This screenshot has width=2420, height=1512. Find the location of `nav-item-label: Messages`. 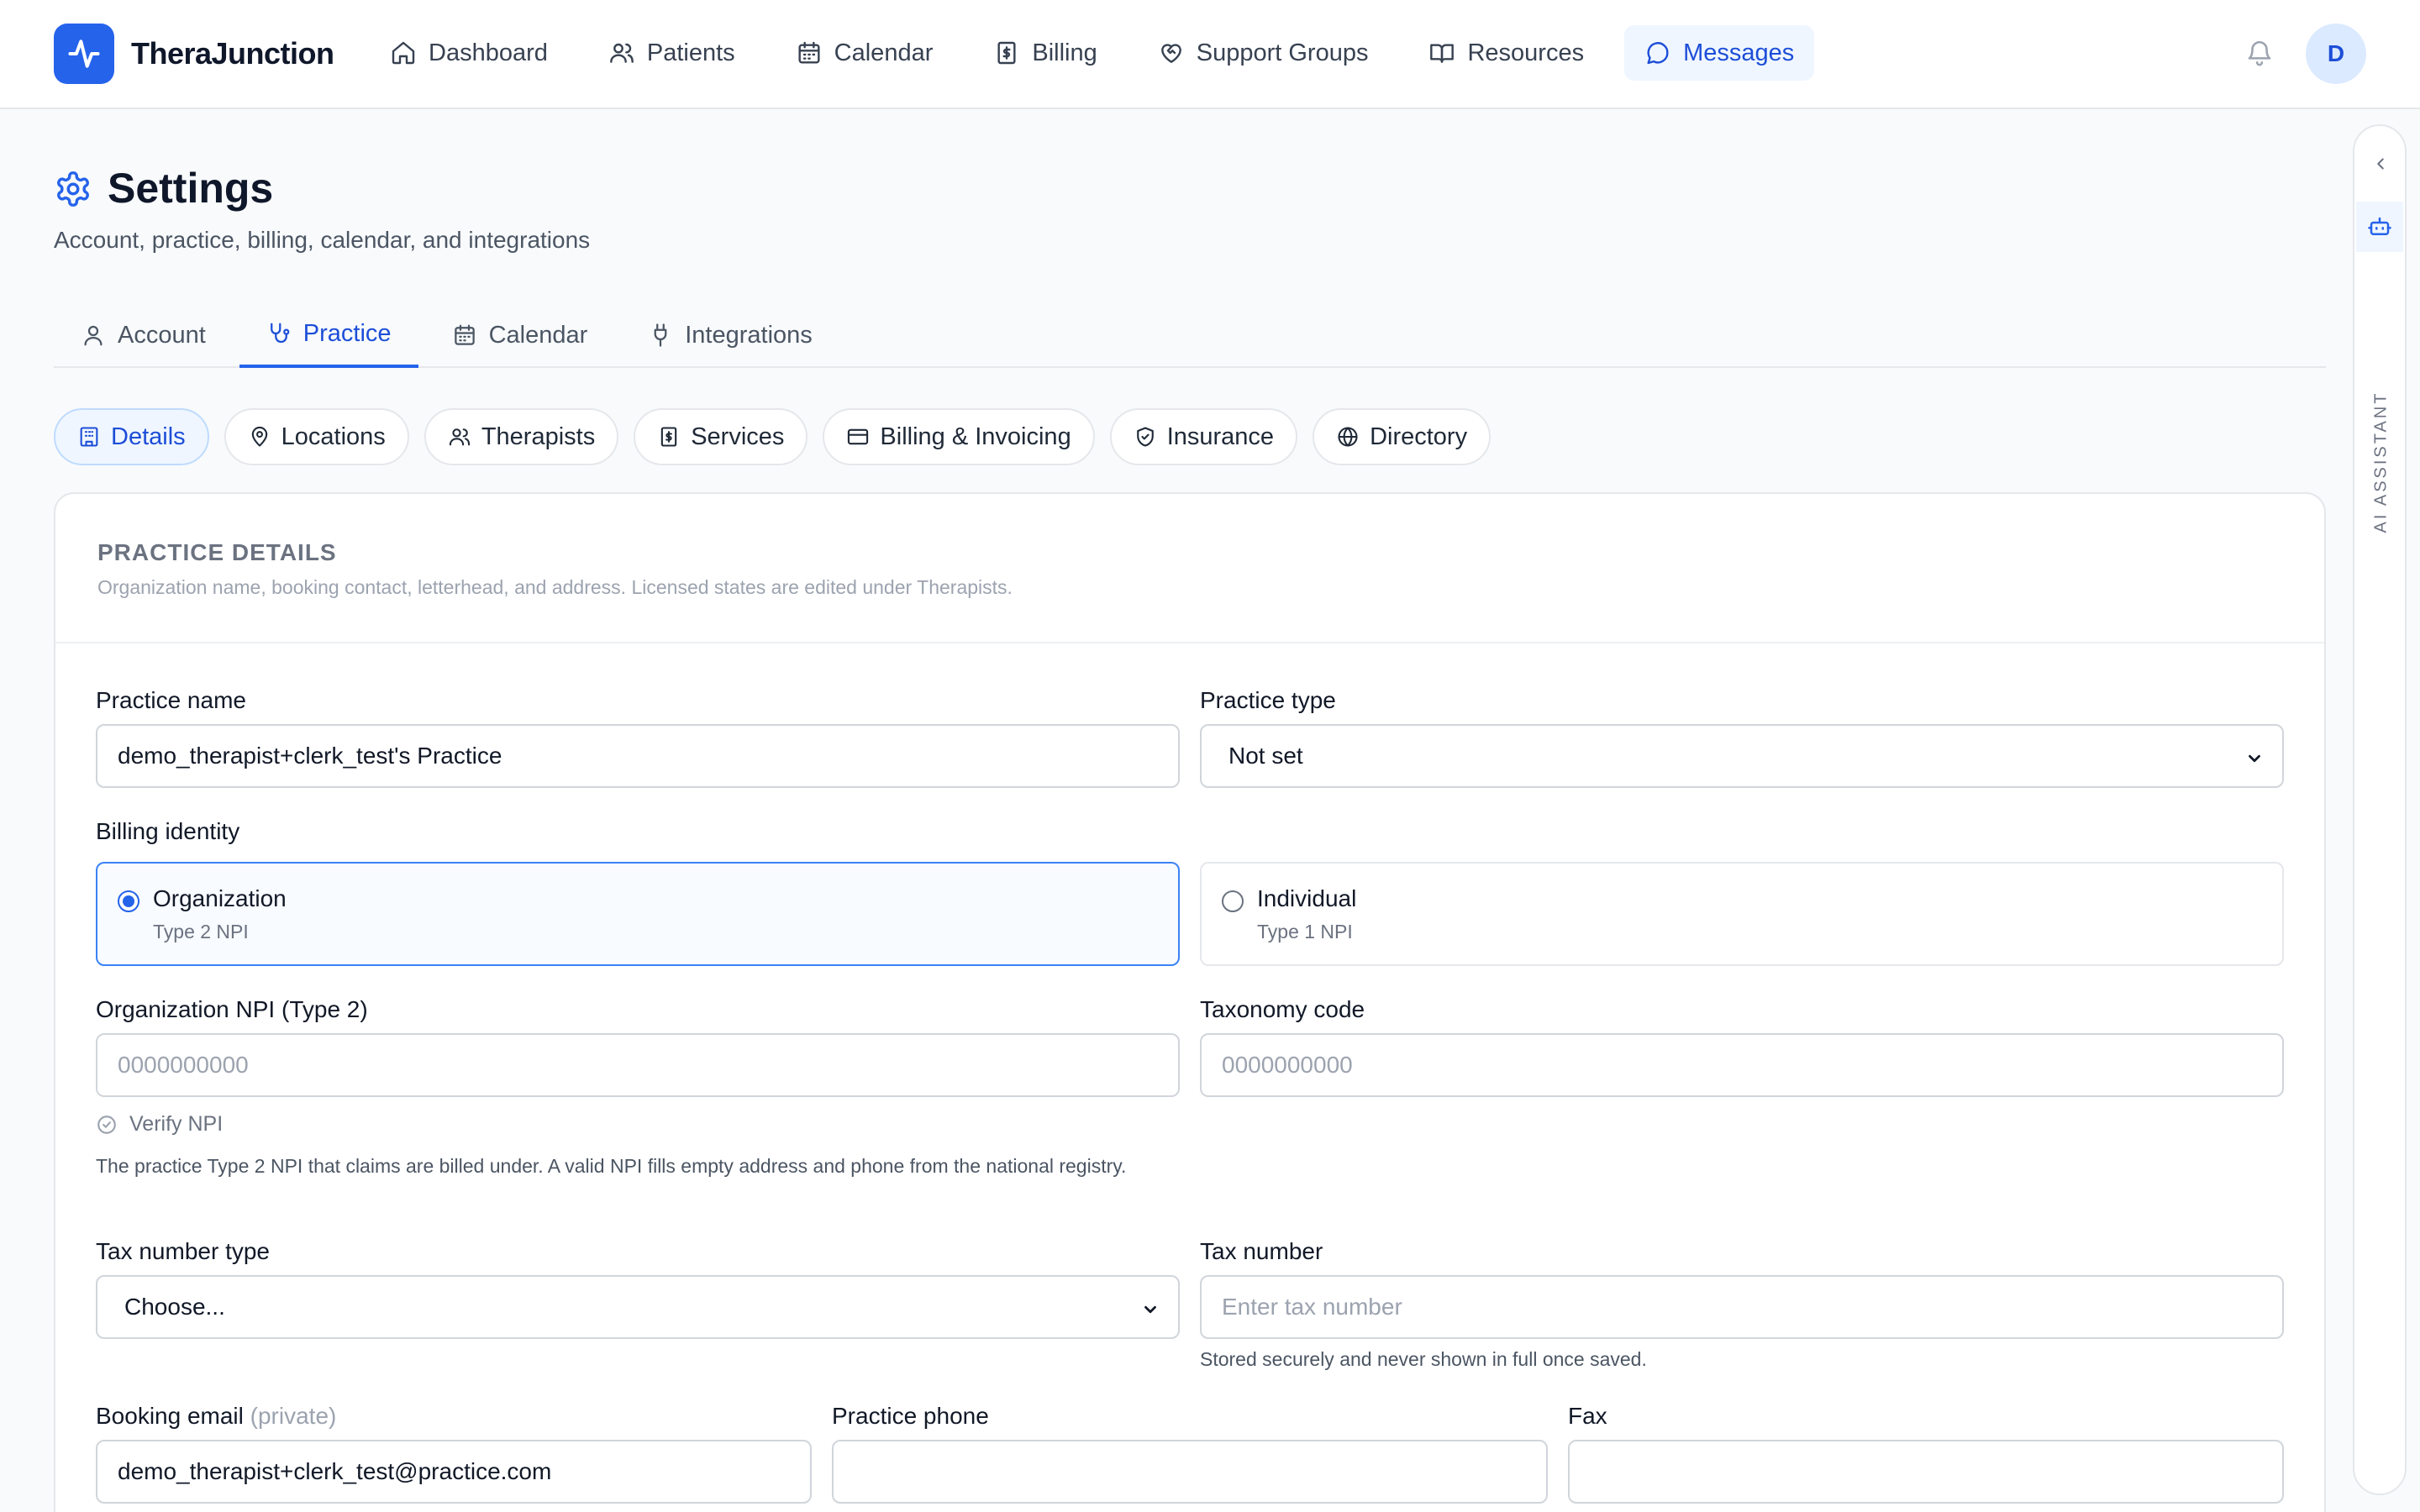

nav-item-label: Messages is located at coordinates (1739, 52).